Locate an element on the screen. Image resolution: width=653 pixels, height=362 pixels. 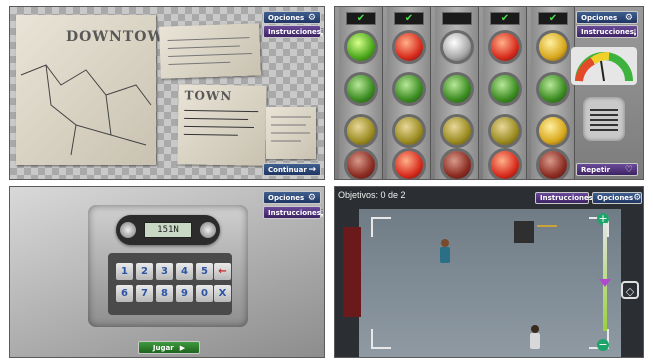
right-knob is located at coordinates (208, 230).